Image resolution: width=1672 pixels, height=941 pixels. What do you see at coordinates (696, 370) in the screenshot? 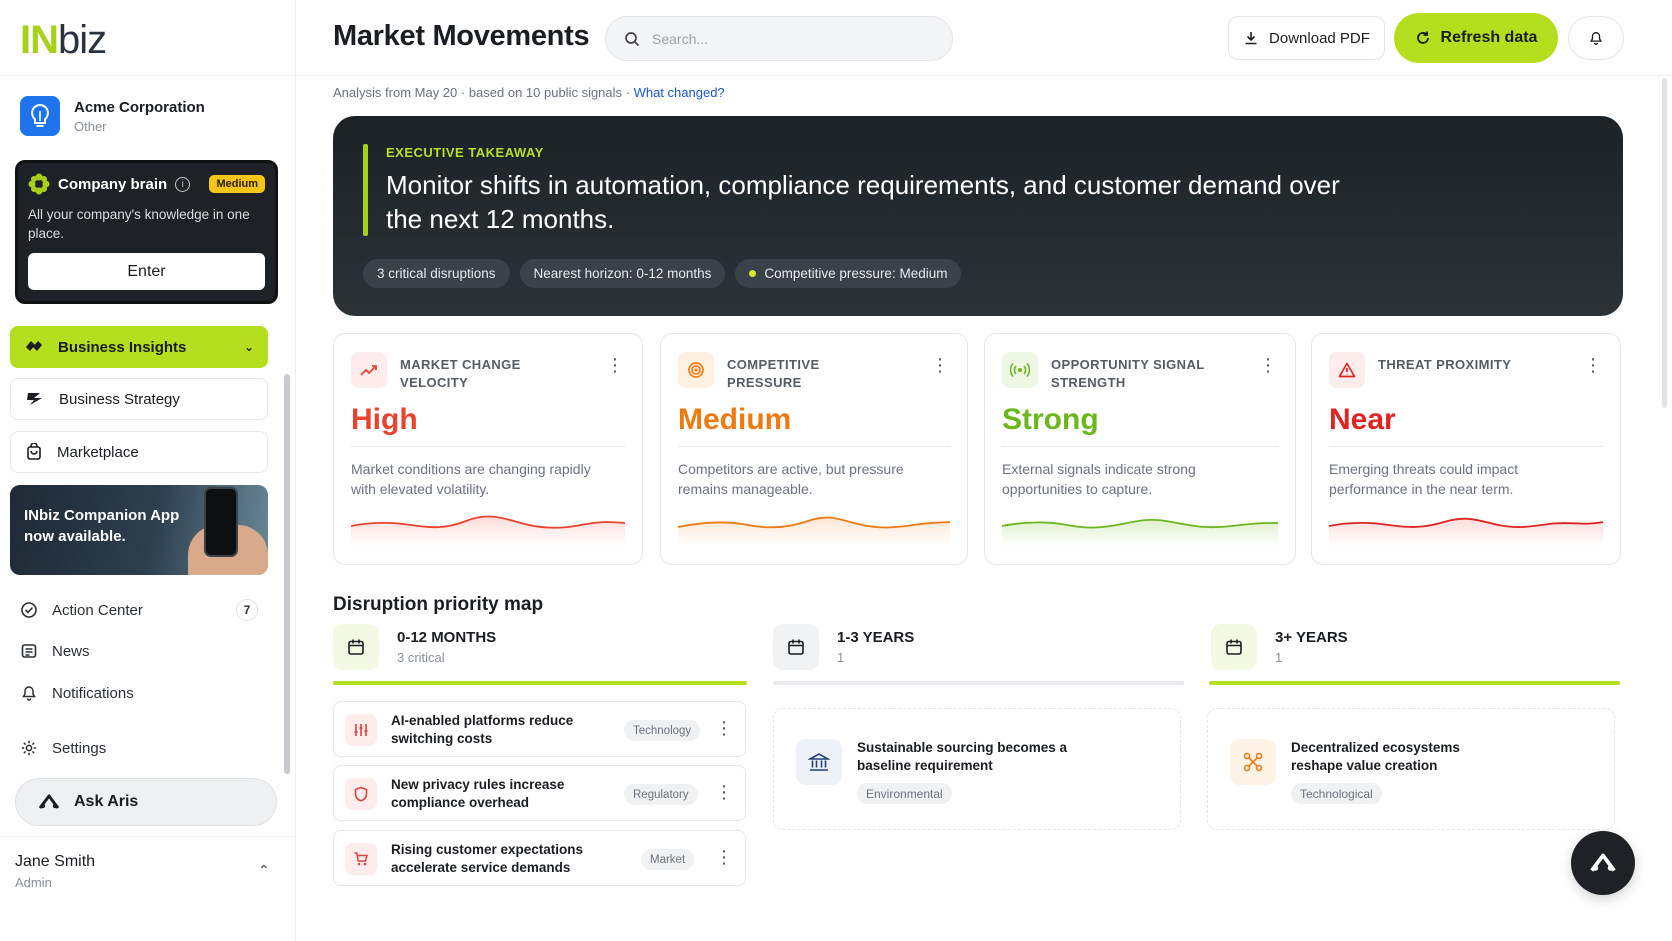
I see `target-icon` at bounding box center [696, 370].